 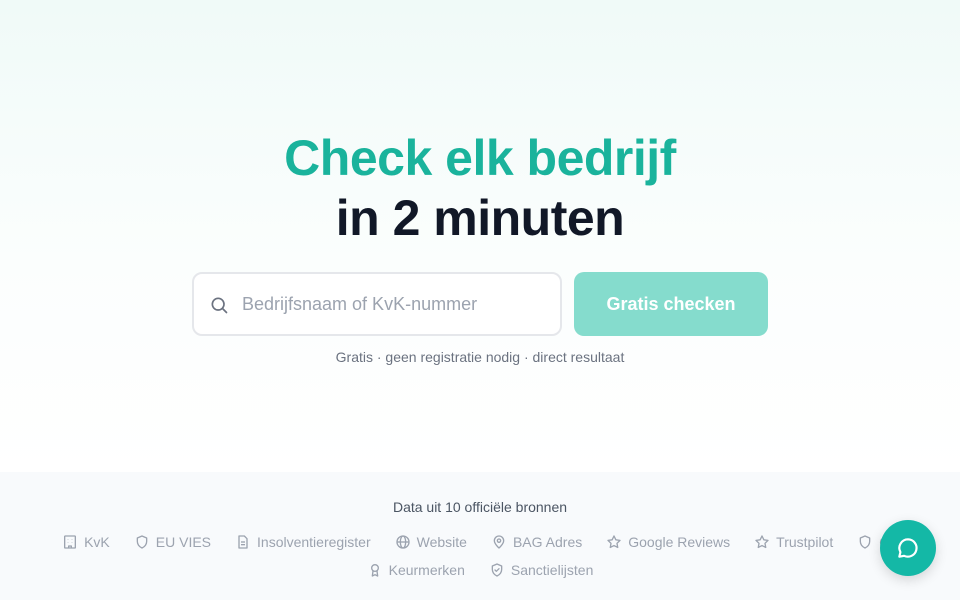 I want to click on source-bag-adres: BAG Adres, so click(x=536, y=542).